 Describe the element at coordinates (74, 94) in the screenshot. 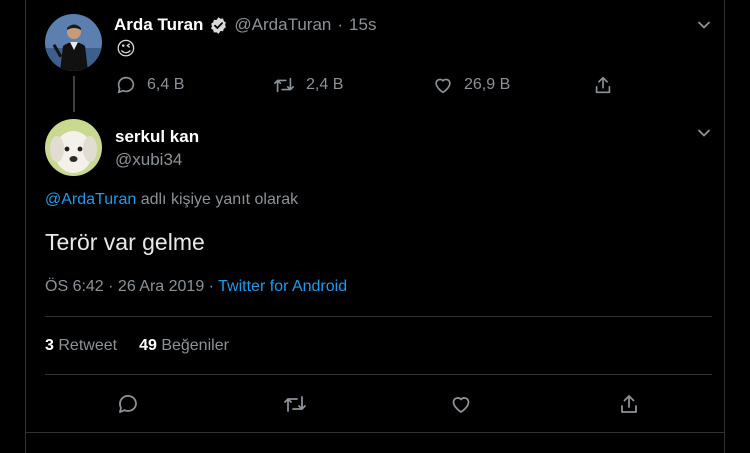

I see `thread-connector-line` at that location.